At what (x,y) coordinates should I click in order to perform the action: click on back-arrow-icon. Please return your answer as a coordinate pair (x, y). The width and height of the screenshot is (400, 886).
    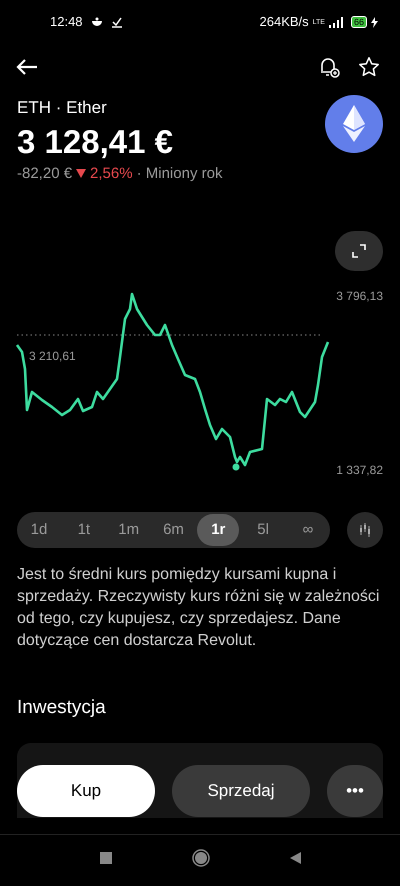
    Looking at the image, I should click on (27, 67).